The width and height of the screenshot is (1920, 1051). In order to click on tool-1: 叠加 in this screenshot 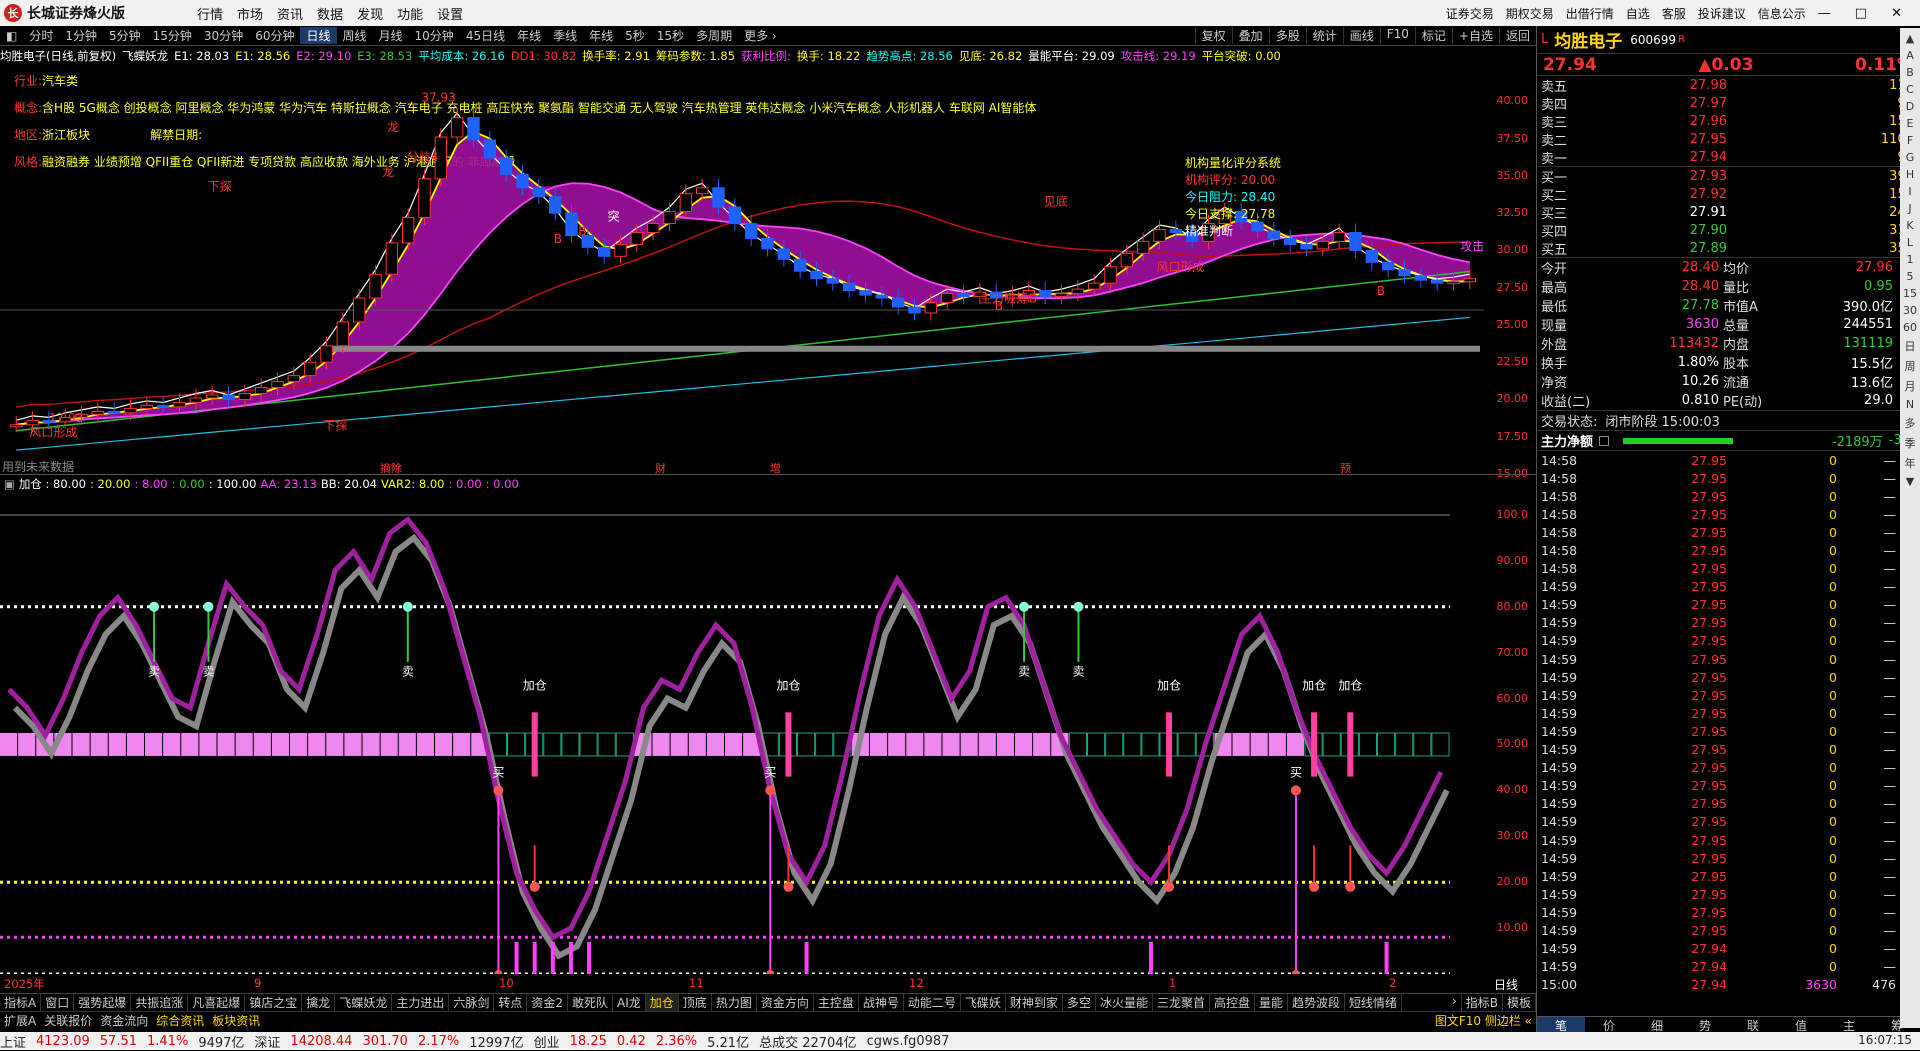, I will do `click(1250, 35)`.